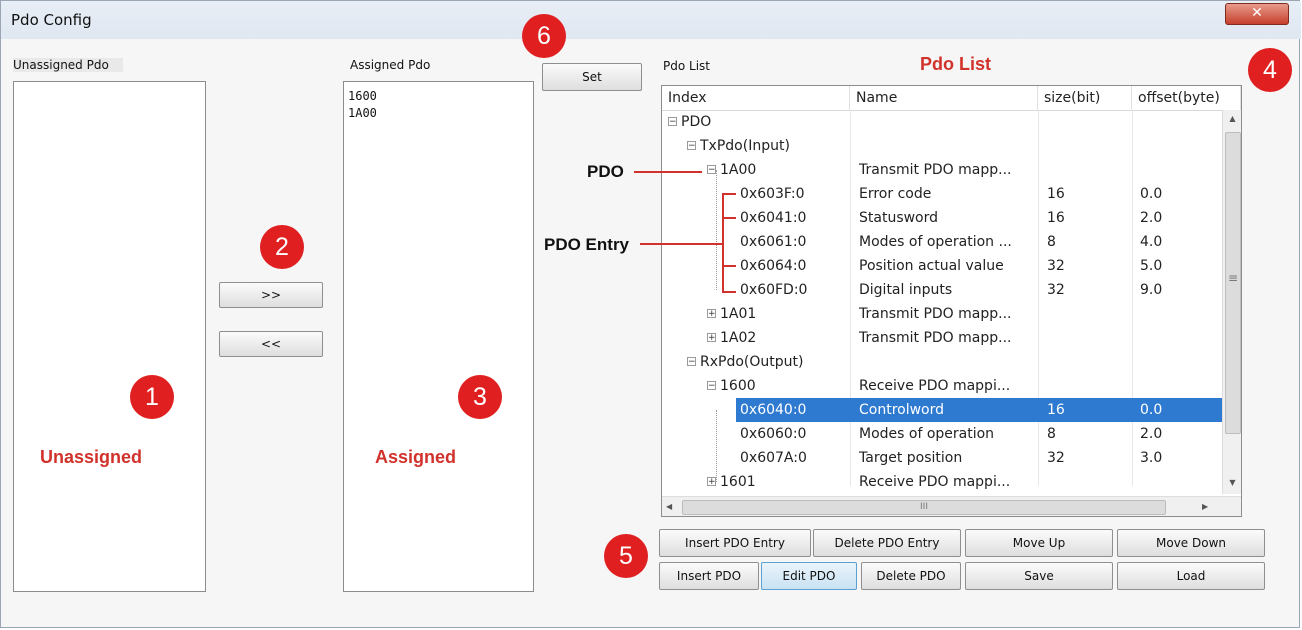 The width and height of the screenshot is (1302, 630). I want to click on move-down-button: Move Down, so click(1191, 543).